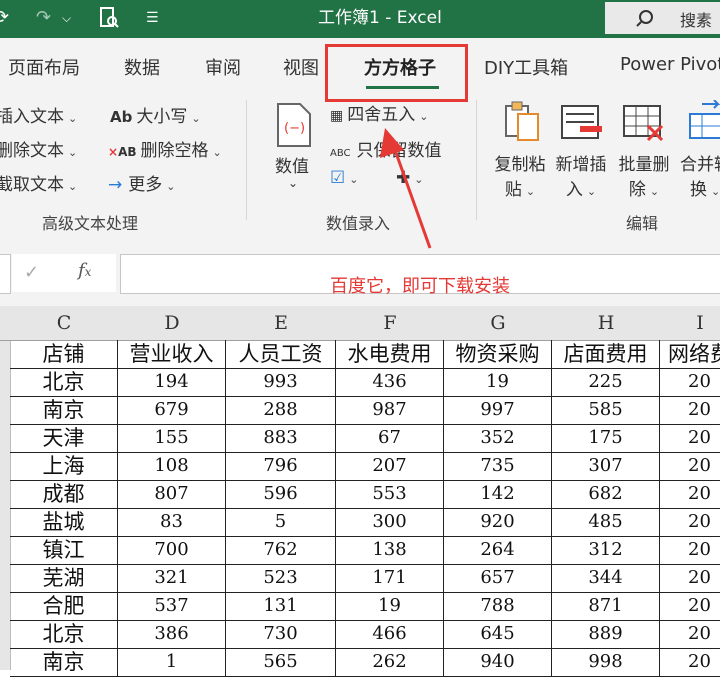  Describe the element at coordinates (390, 410) in the screenshot. I see `table-cell: 987` at that location.